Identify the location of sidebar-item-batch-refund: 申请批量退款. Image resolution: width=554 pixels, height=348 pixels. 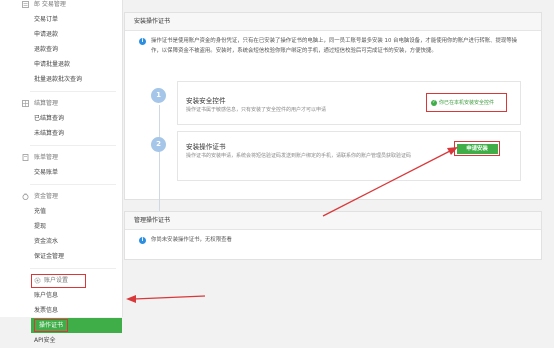
(61, 64).